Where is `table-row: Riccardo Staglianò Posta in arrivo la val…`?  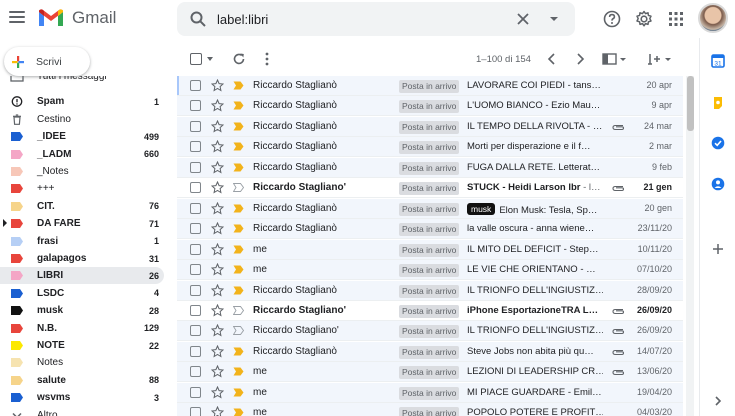 table-row: Riccardo Staglianò Posta in arrivo la val… is located at coordinates (430, 229).